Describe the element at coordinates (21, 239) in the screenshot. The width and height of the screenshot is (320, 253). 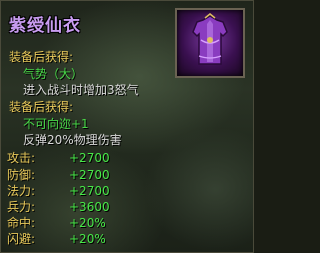
I see `stat-label: 闪避:` at that location.